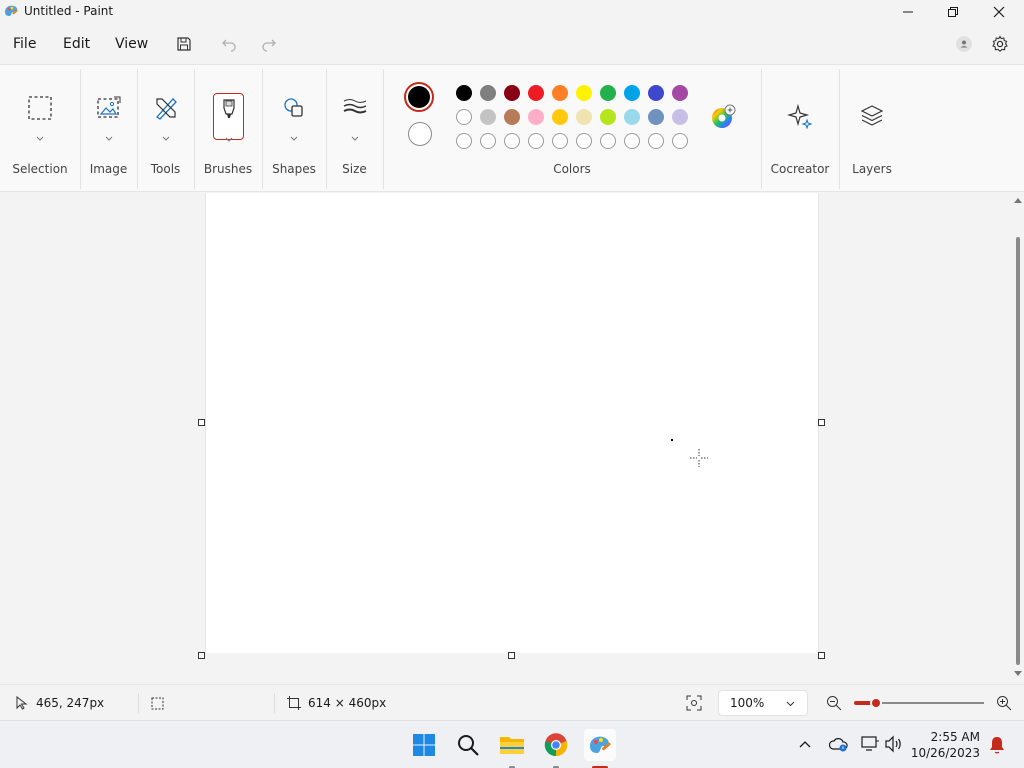 The height and width of the screenshot is (768, 1024). I want to click on selection-group: Selection, so click(40, 129).